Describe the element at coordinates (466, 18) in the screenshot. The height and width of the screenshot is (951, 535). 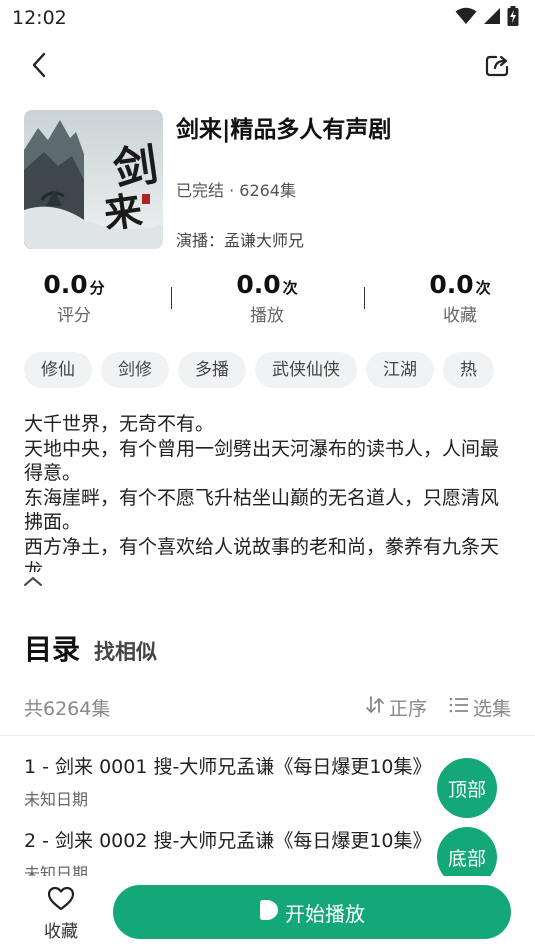
I see `wifi-icon` at that location.